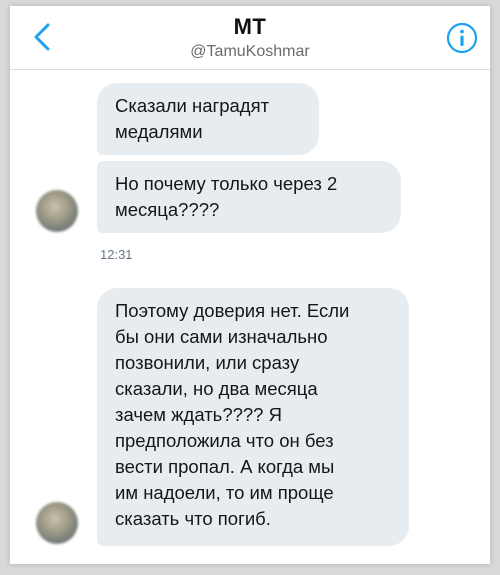 Image resolution: width=500 pixels, height=575 pixels. Describe the element at coordinates (249, 197) in the screenshot. I see `message-bubble: Но почему только через 2 месяца????` at that location.